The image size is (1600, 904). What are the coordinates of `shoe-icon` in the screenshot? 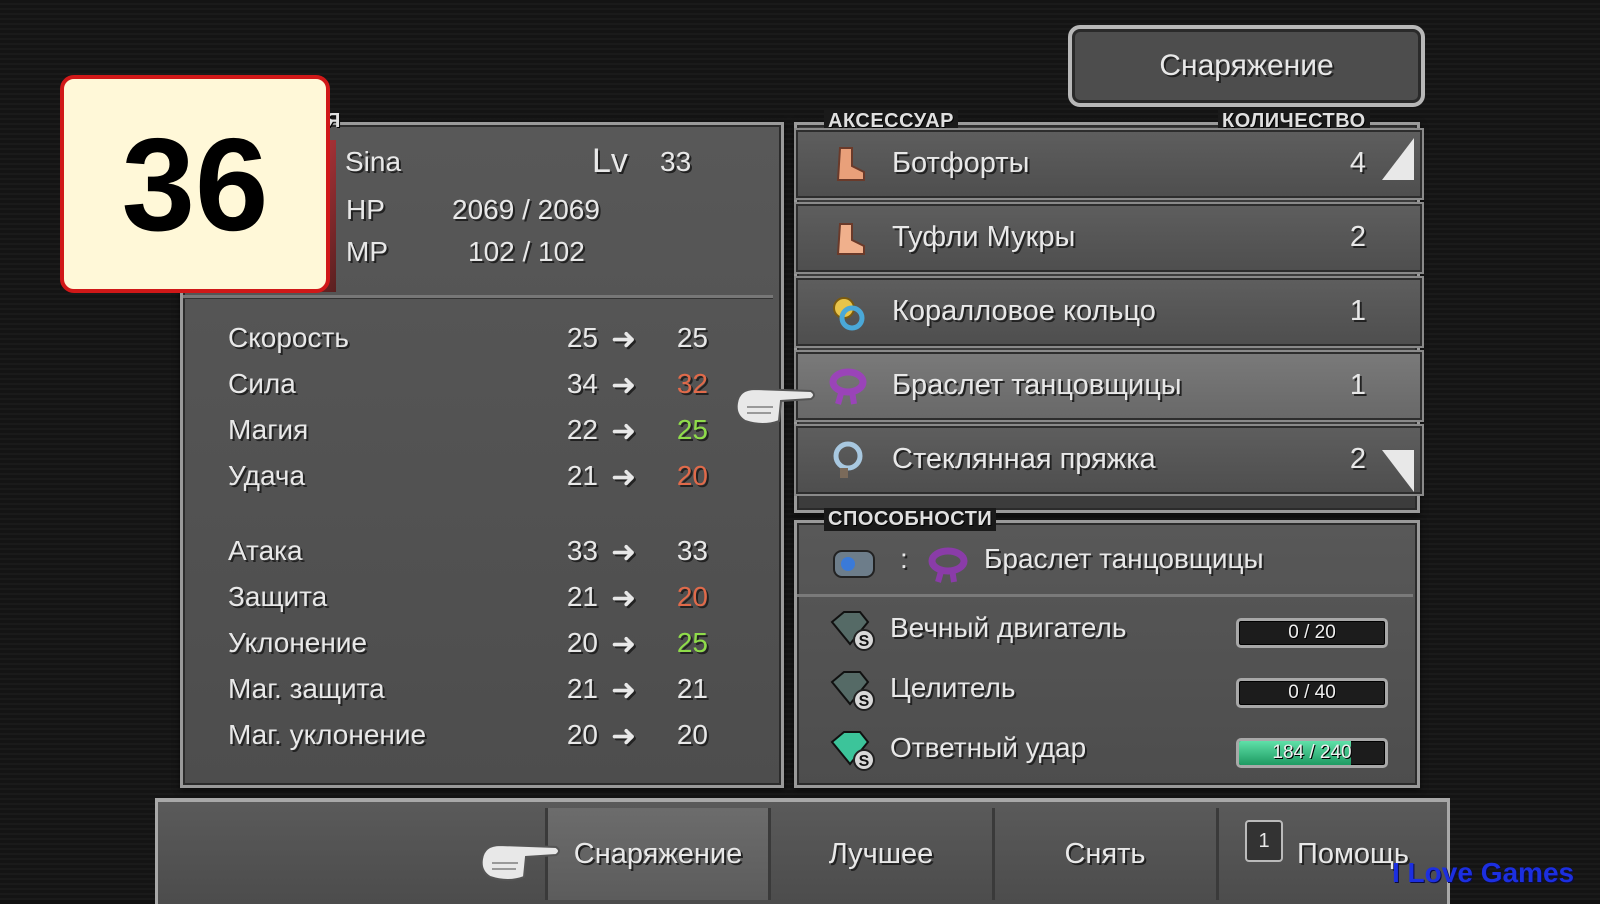 It's located at (848, 238).